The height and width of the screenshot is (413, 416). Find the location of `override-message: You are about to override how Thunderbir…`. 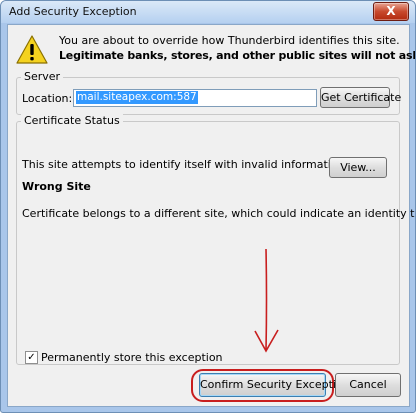

override-message: You are about to override how Thunderbir… is located at coordinates (229, 40).